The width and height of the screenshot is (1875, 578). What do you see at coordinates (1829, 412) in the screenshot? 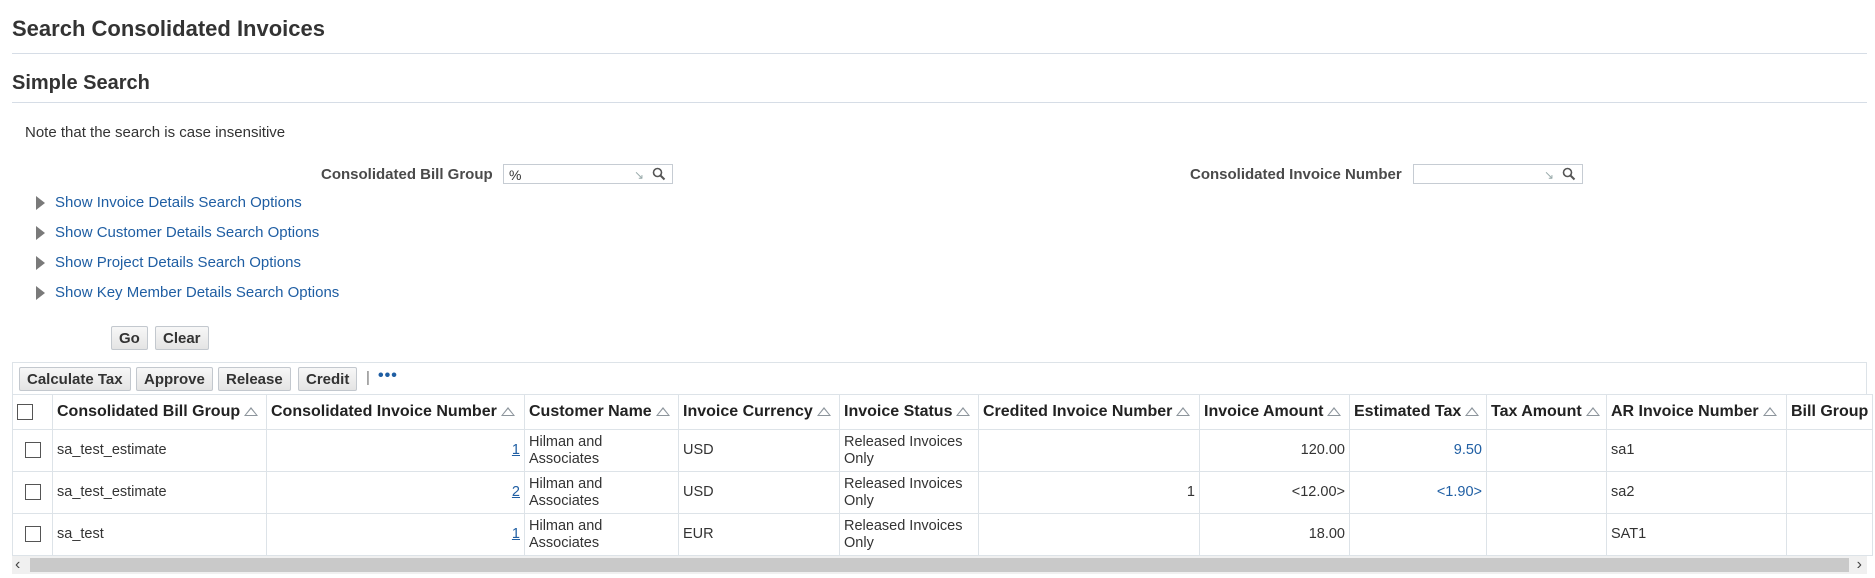
I see `col-bill-group: Bill Group` at bounding box center [1829, 412].